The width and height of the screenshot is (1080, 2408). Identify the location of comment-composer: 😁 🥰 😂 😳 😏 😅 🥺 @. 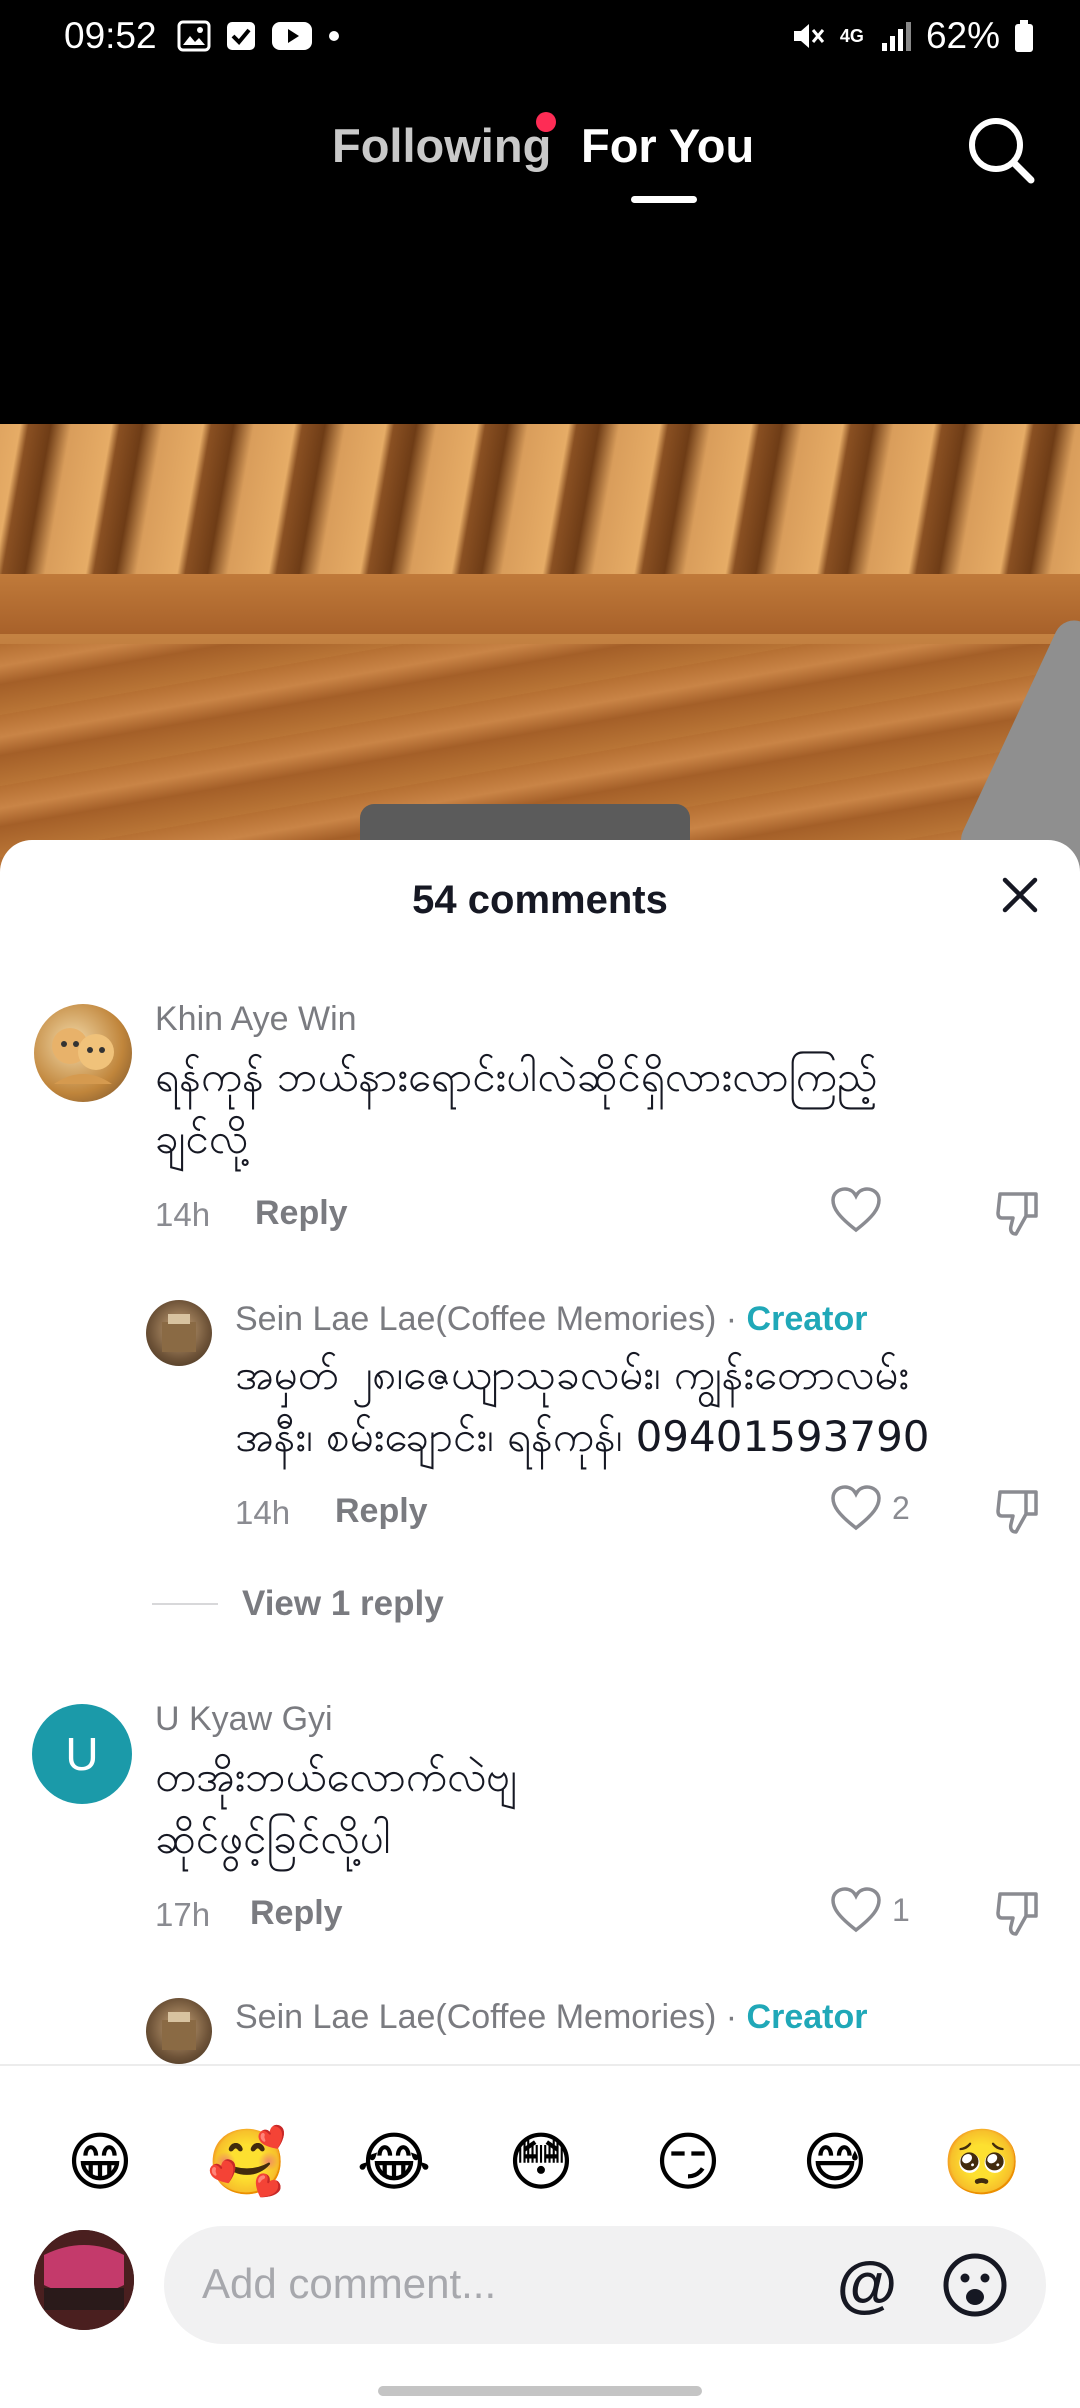
(540, 2236).